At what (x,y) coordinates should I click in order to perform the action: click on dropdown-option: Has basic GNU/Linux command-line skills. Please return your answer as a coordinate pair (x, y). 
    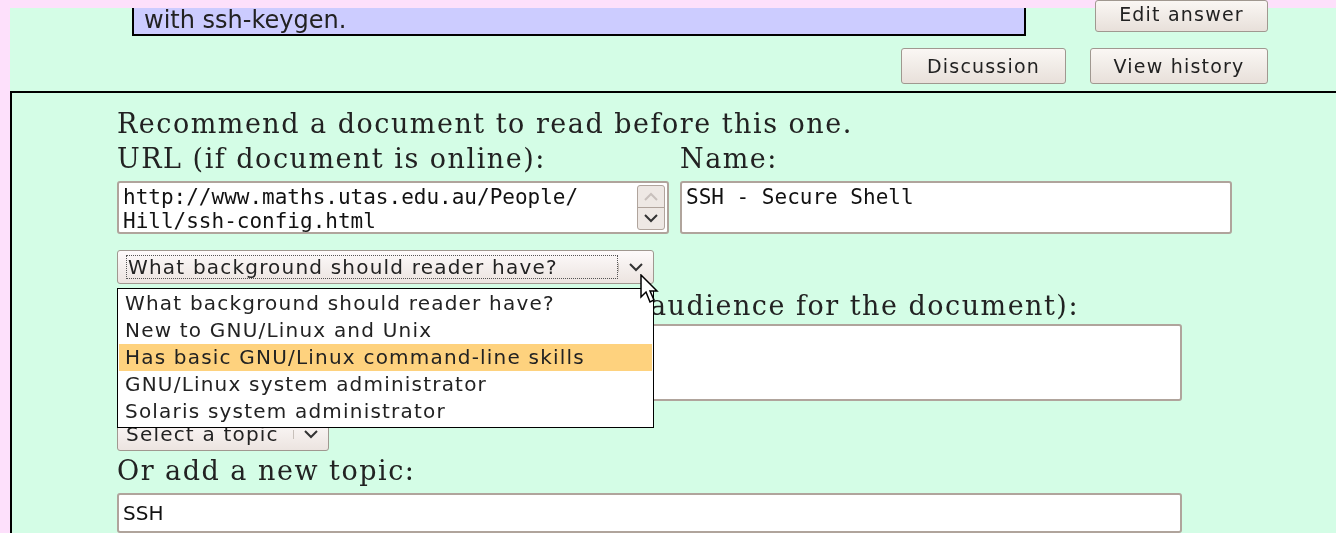
    Looking at the image, I should click on (385, 357).